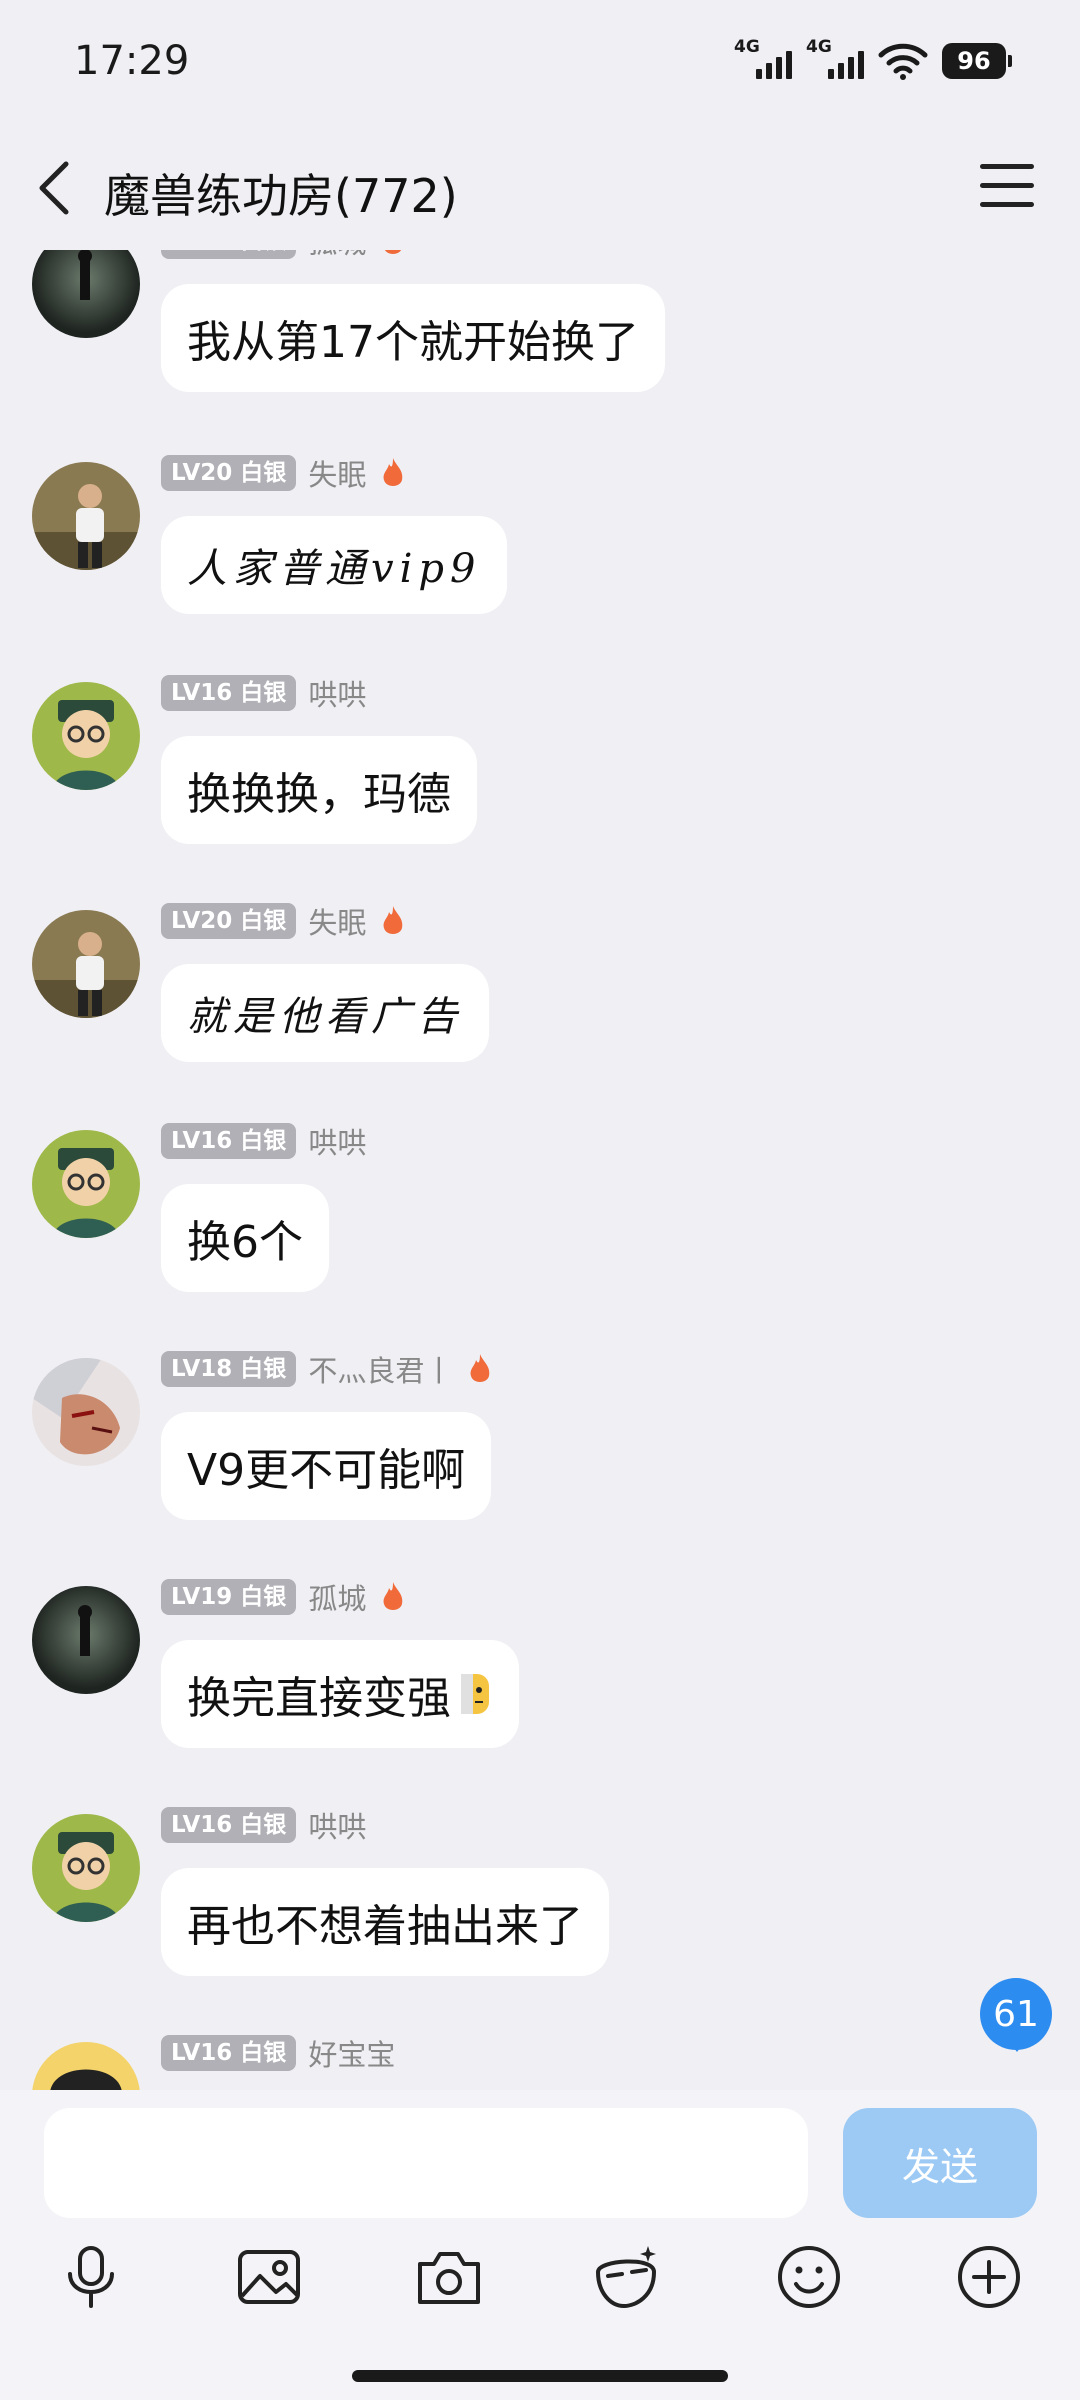 Image resolution: width=1080 pixels, height=2400 pixels. What do you see at coordinates (540, 60) in the screenshot?
I see `status-bar: 17:29 4G 4G 96` at bounding box center [540, 60].